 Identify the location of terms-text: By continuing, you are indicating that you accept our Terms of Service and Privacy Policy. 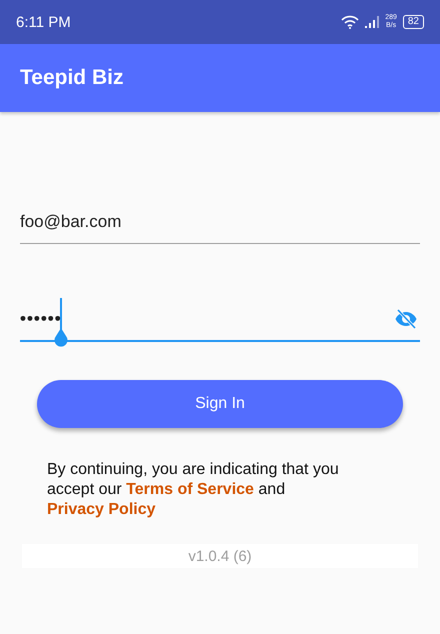
(193, 490).